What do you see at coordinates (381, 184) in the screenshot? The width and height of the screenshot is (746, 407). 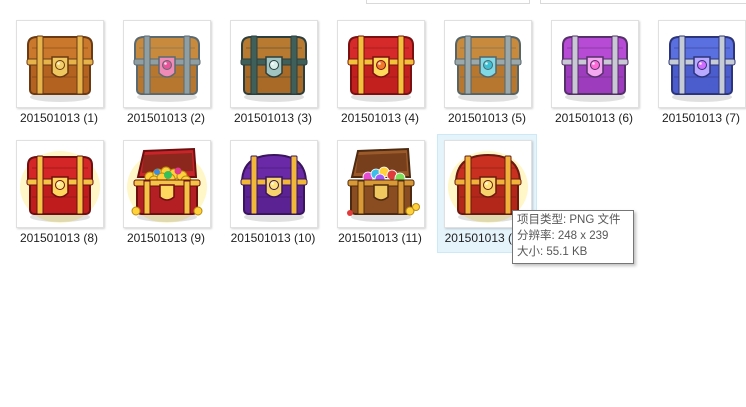 I see `open-gem-chest-icon` at bounding box center [381, 184].